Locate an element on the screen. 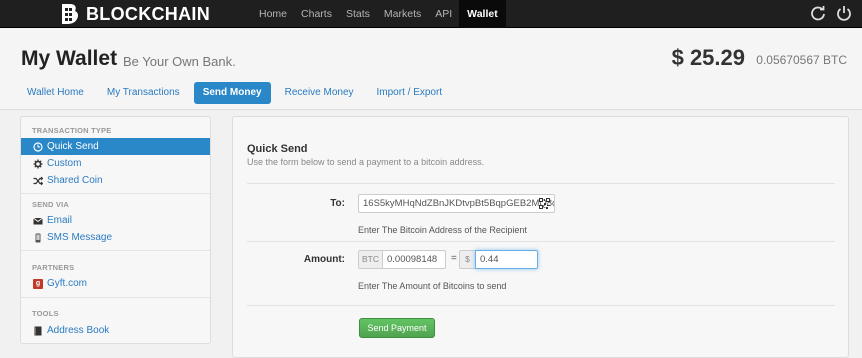  nav-link-wallet: Wallet is located at coordinates (482, 14).